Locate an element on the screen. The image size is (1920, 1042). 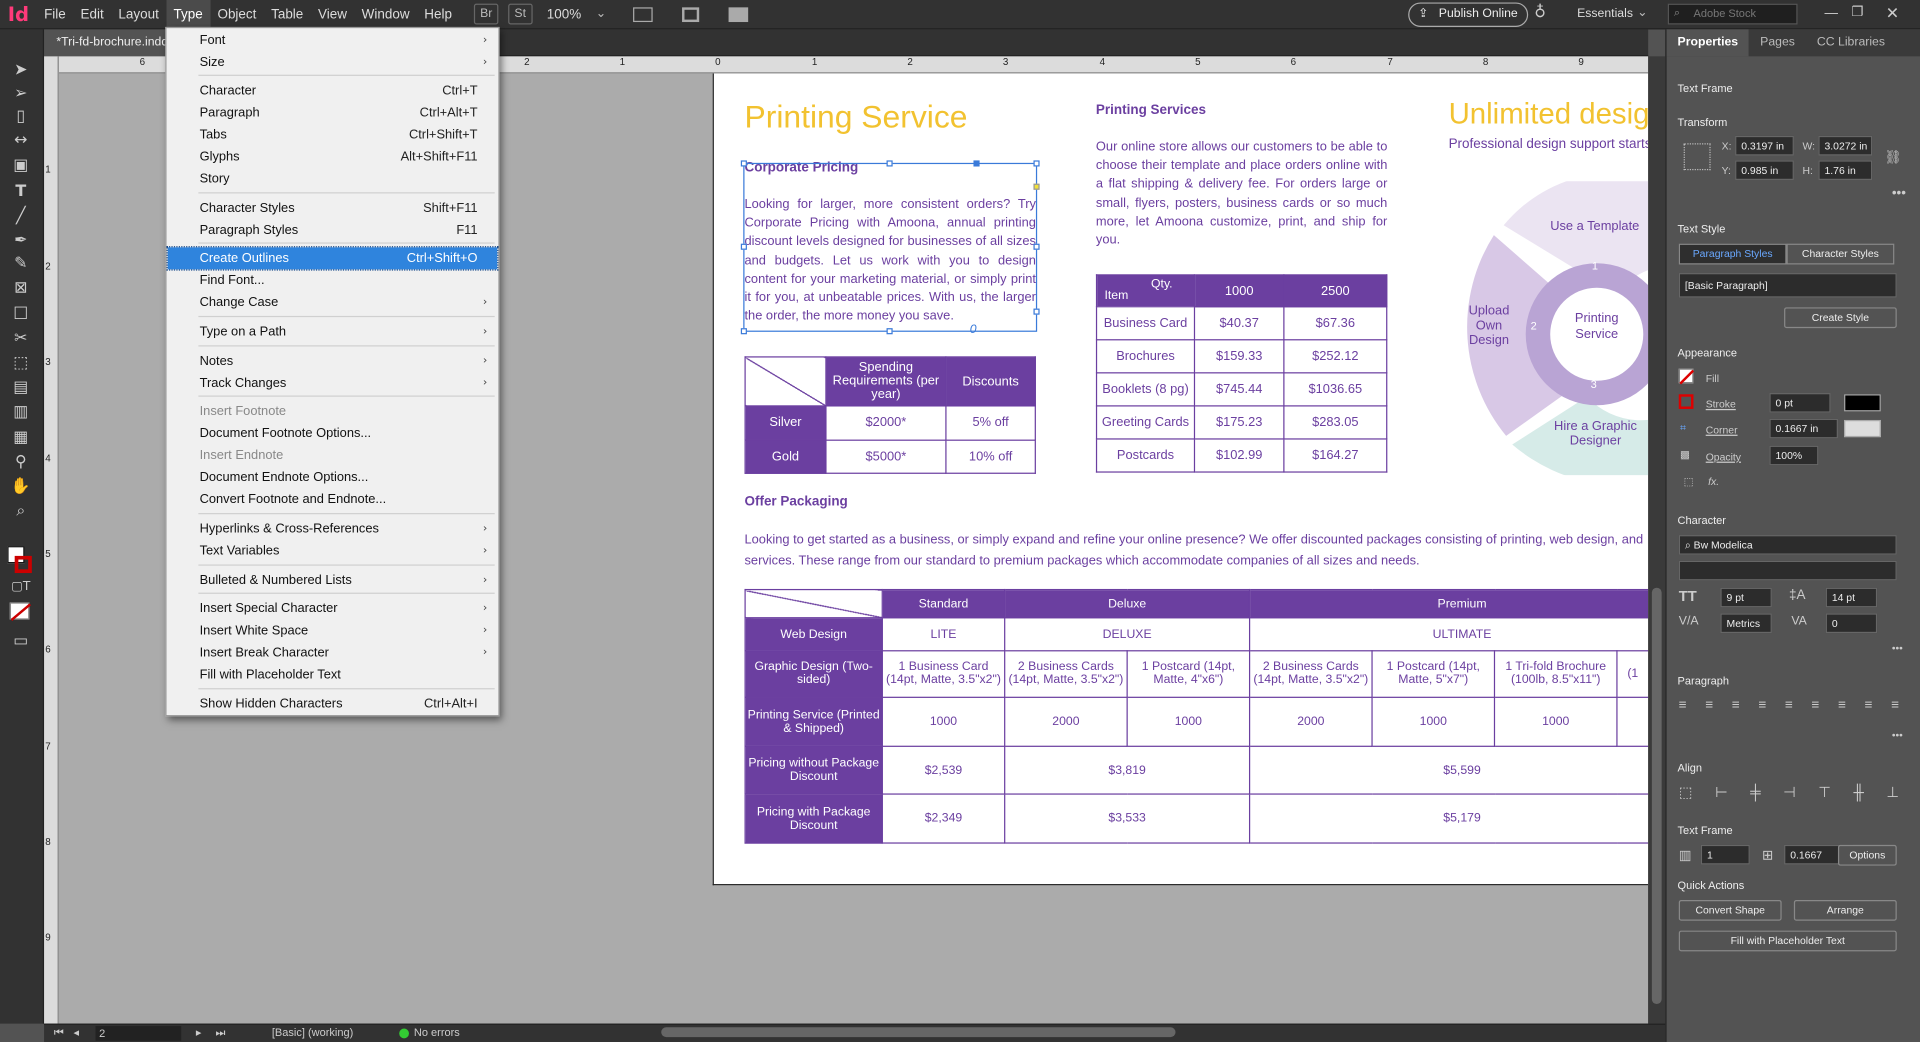
menu-item-insert-break-character: Insert Break Character › is located at coordinates (332, 653).